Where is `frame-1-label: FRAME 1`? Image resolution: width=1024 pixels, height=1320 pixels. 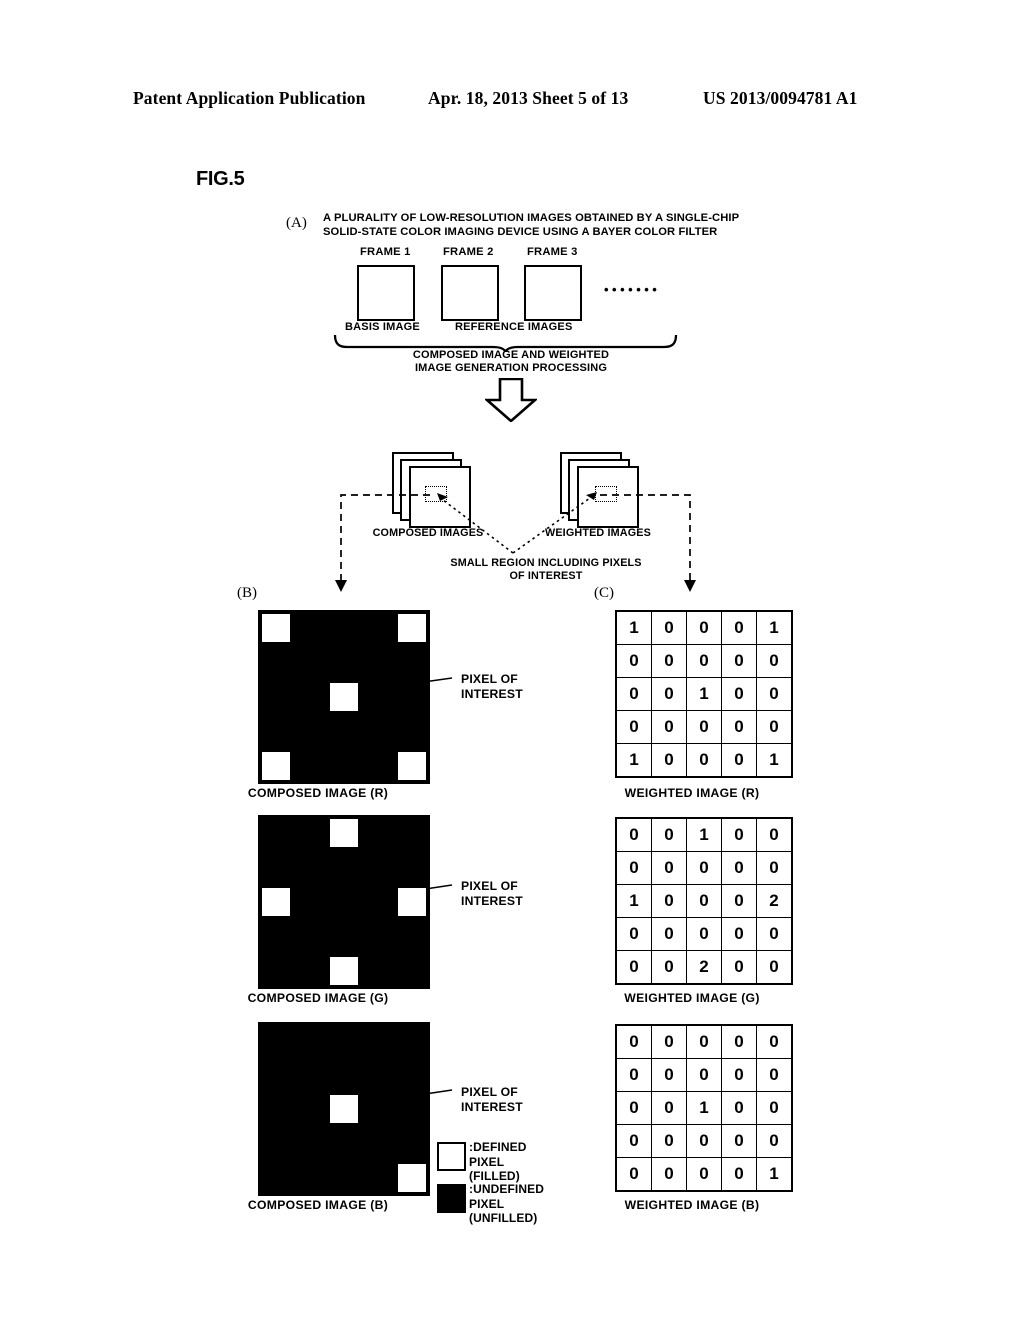 frame-1-label: FRAME 1 is located at coordinates (385, 252).